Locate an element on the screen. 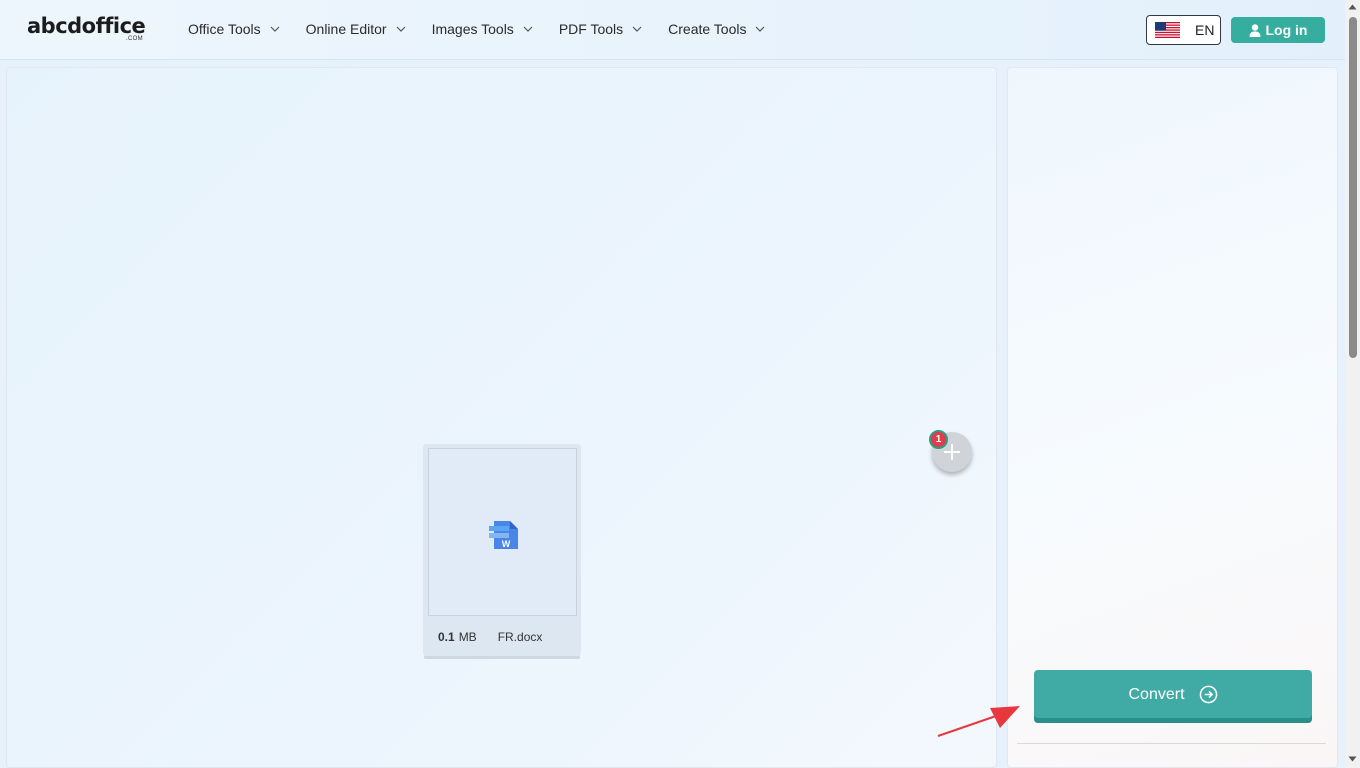  arrow-right-circle-icon is located at coordinates (1208, 694).